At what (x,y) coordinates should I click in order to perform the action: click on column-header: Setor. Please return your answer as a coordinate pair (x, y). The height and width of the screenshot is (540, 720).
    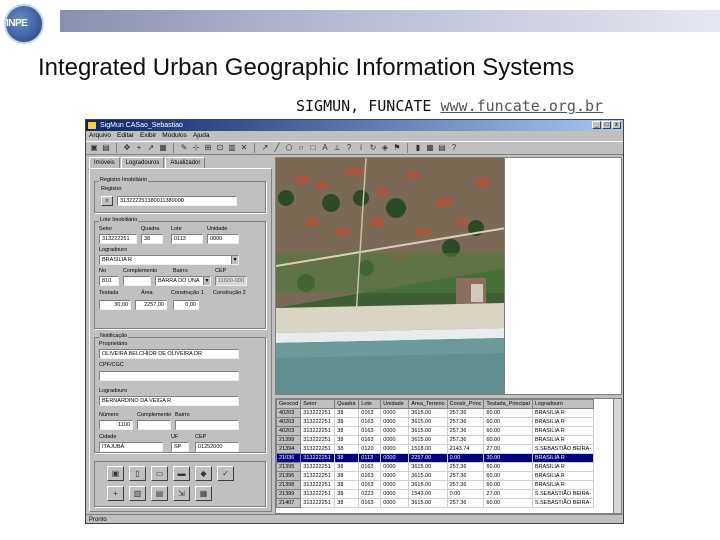
    Looking at the image, I should click on (318, 404).